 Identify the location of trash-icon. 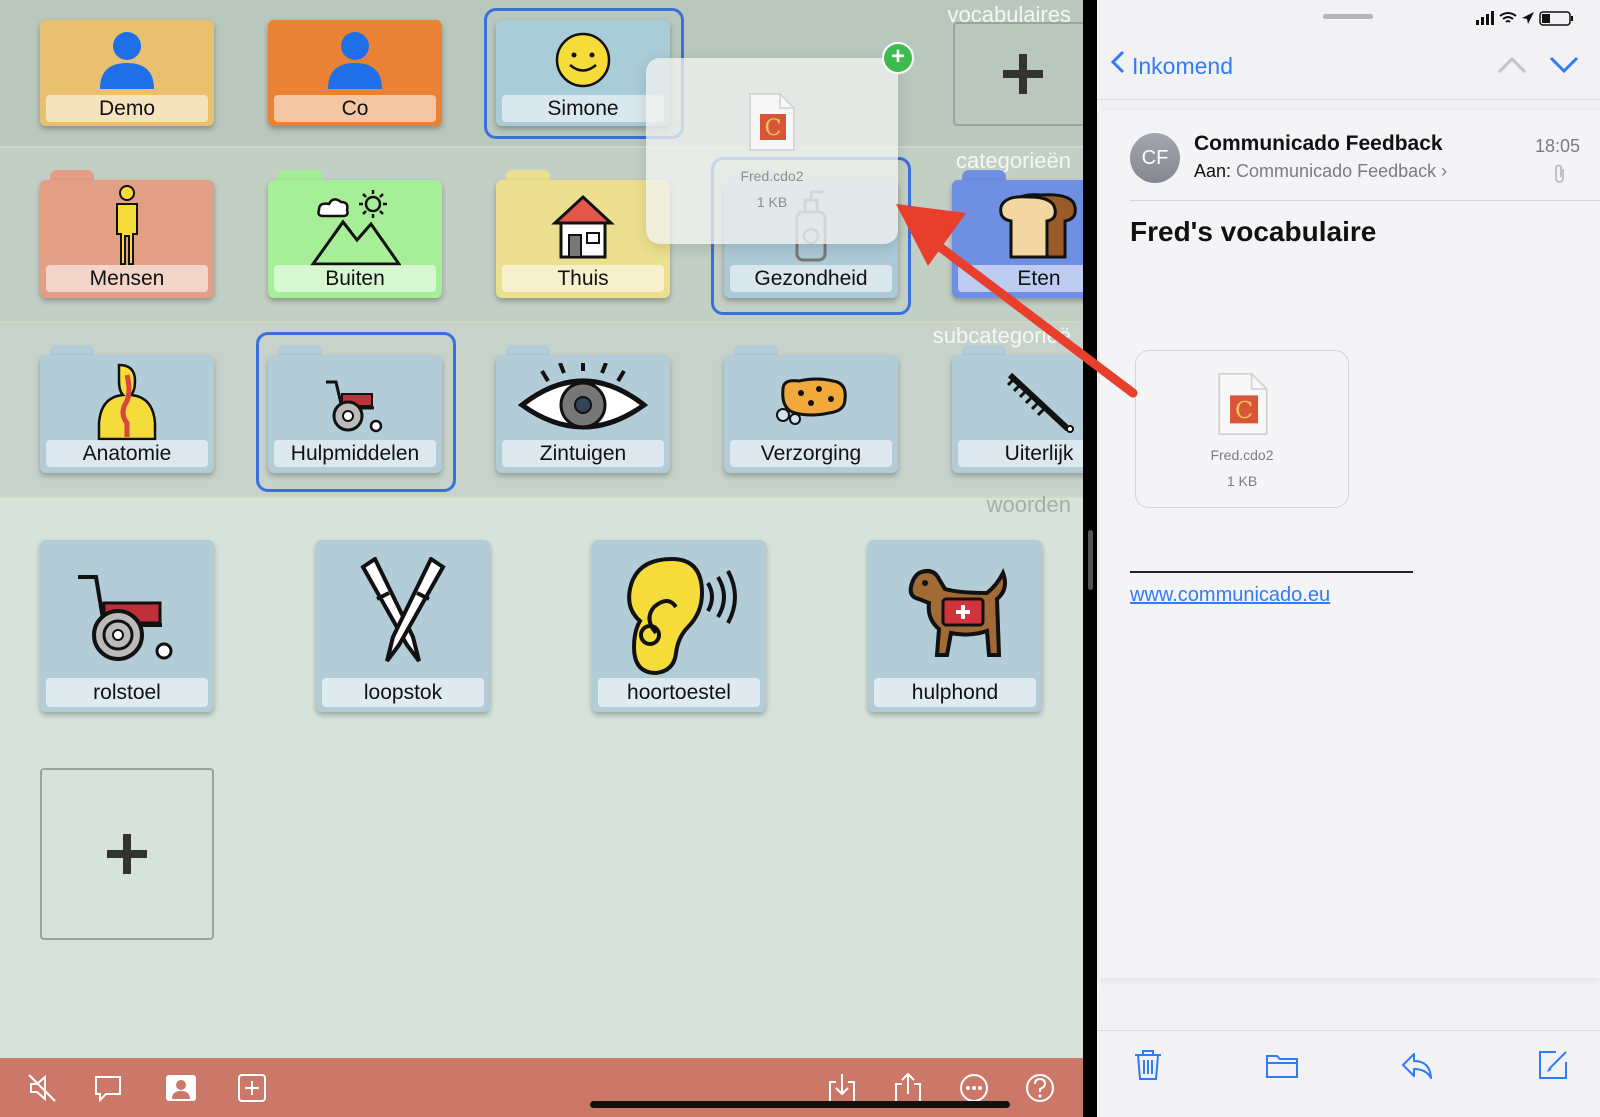
(1148, 1065).